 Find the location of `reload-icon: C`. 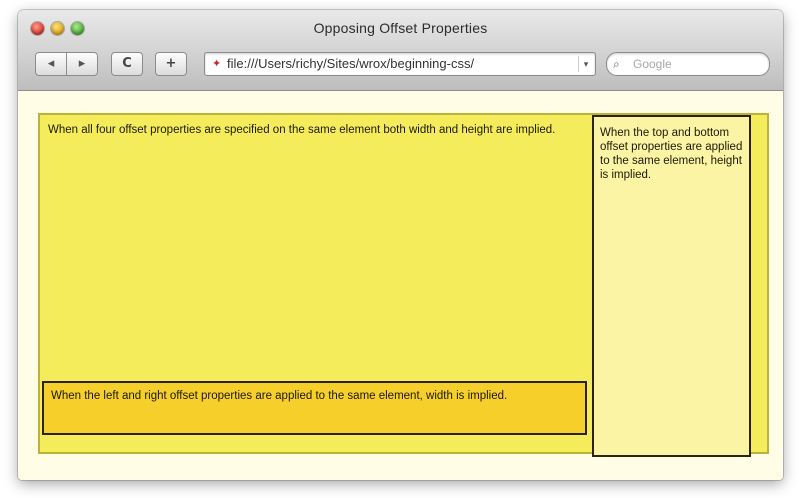

reload-icon: C is located at coordinates (127, 63).